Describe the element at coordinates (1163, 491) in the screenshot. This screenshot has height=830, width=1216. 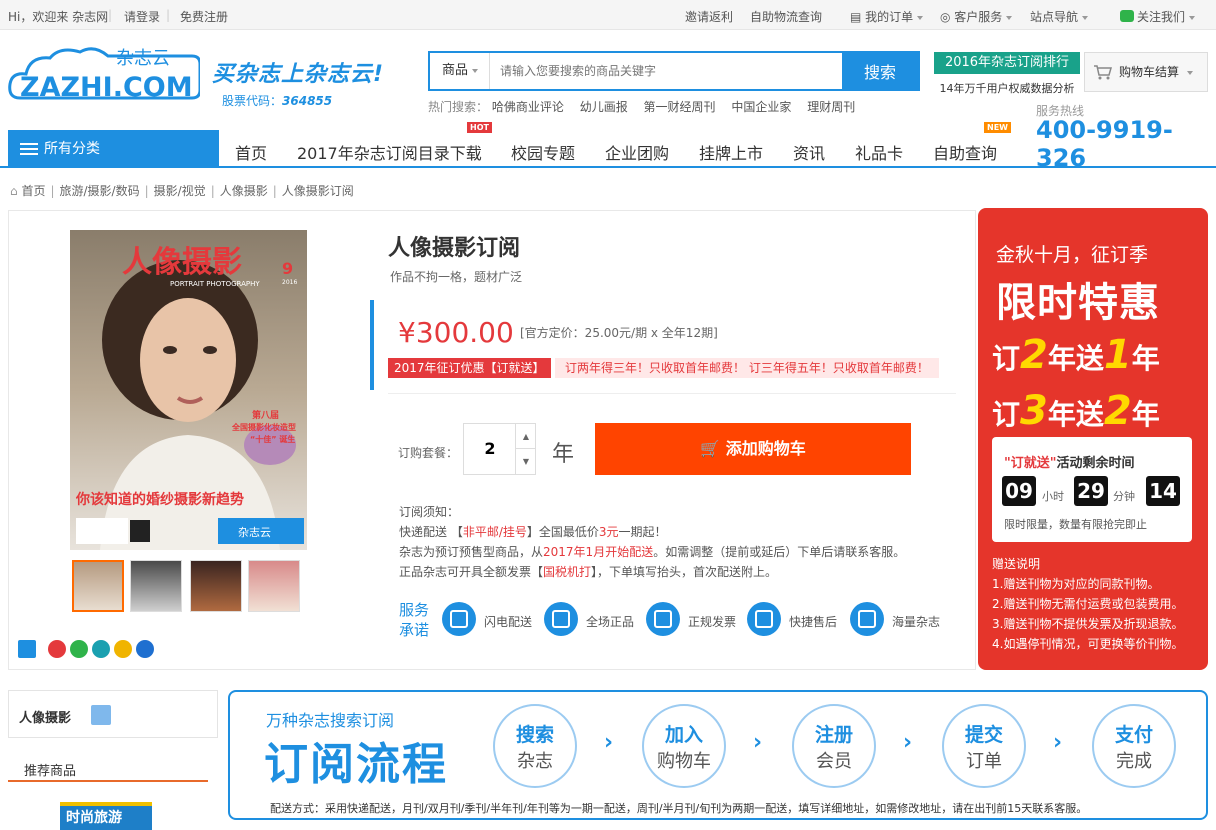
I see `countdown-seconds: 14` at that location.